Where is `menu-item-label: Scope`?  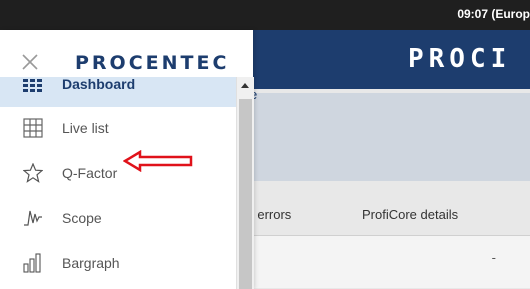 menu-item-label: Scope is located at coordinates (82, 218).